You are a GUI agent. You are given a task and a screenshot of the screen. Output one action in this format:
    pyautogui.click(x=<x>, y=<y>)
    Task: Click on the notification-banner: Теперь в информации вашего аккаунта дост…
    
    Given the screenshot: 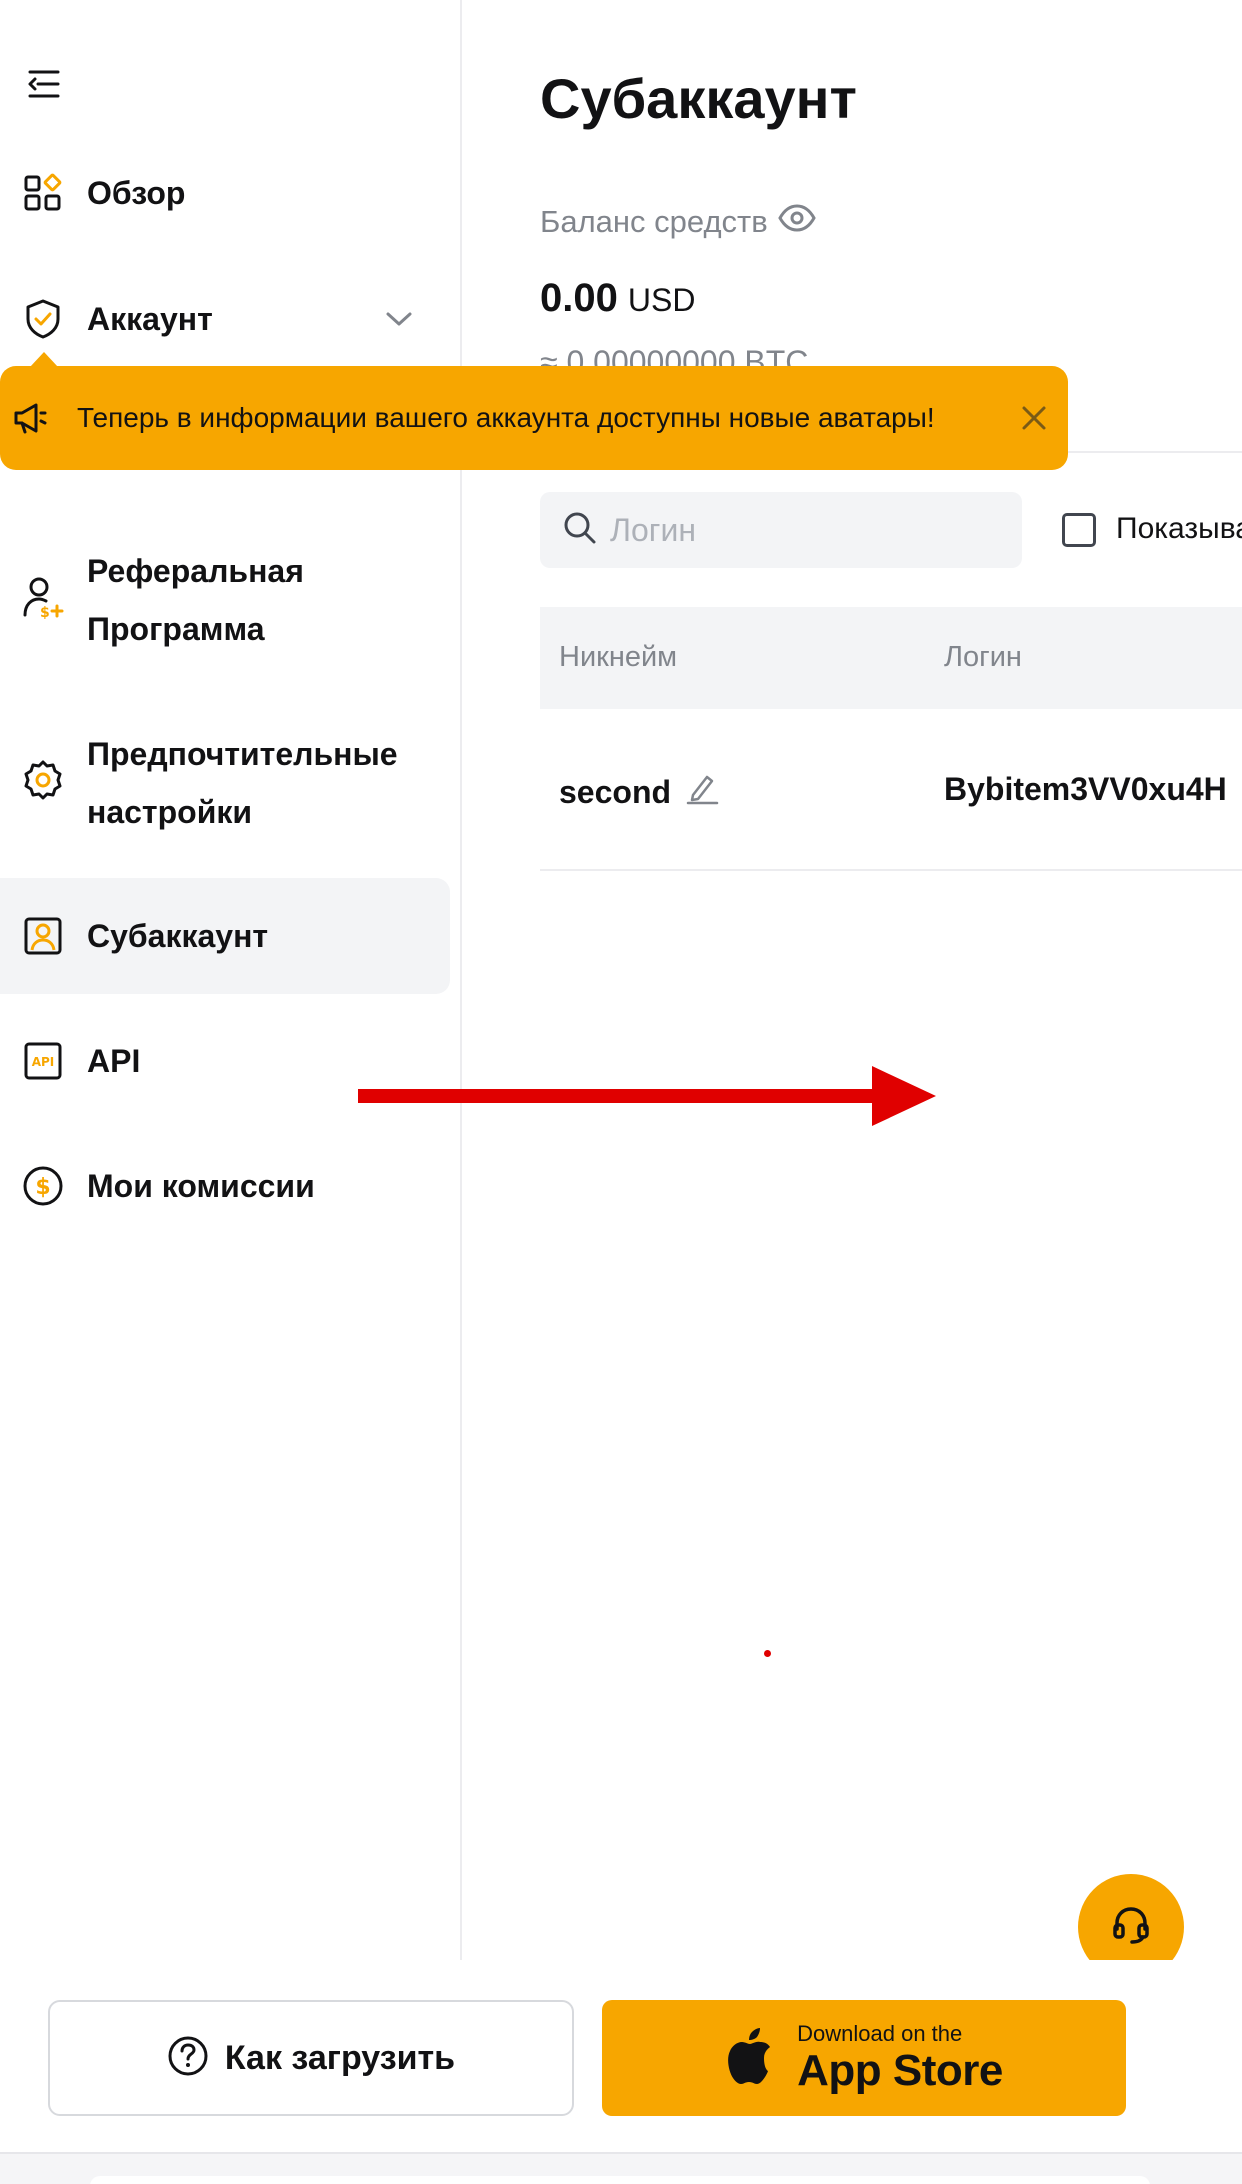 What is the action you would take?
    pyautogui.click(x=534, y=418)
    